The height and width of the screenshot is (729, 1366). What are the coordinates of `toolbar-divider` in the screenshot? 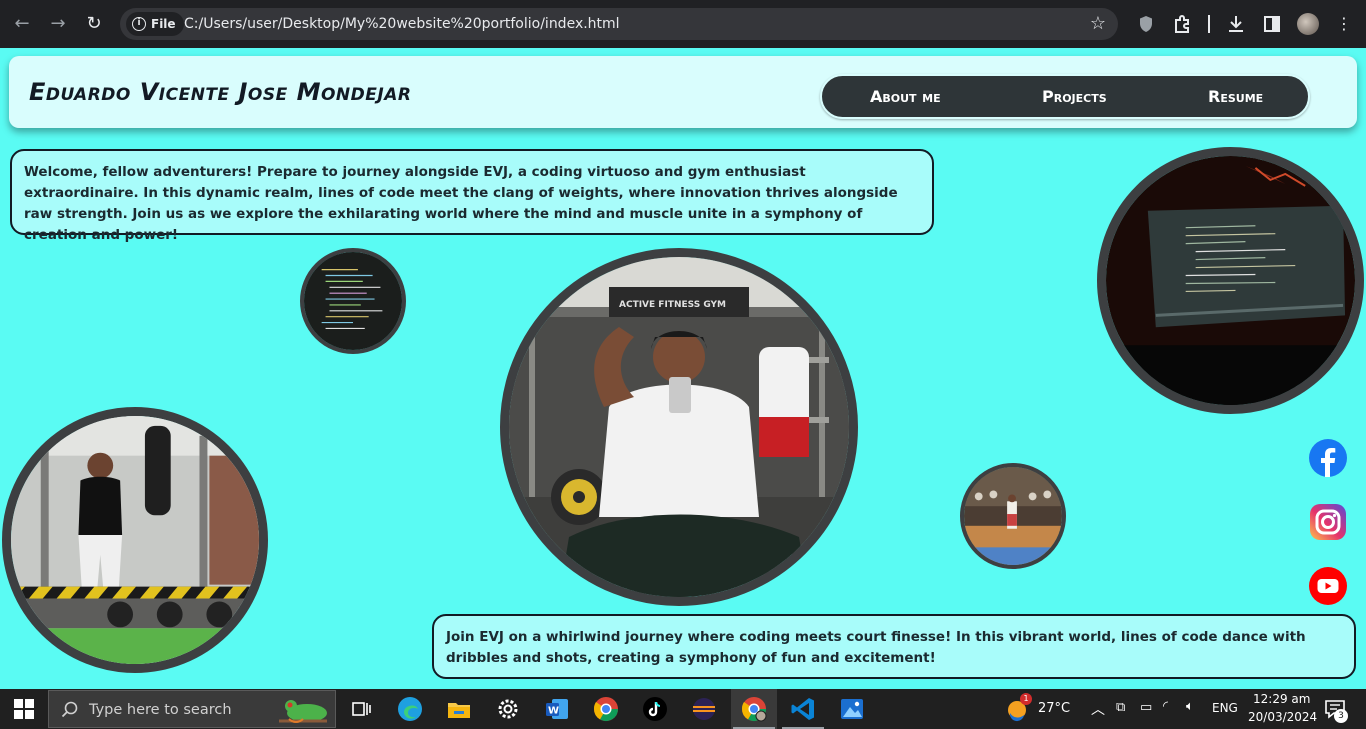 It's located at (1209, 24).